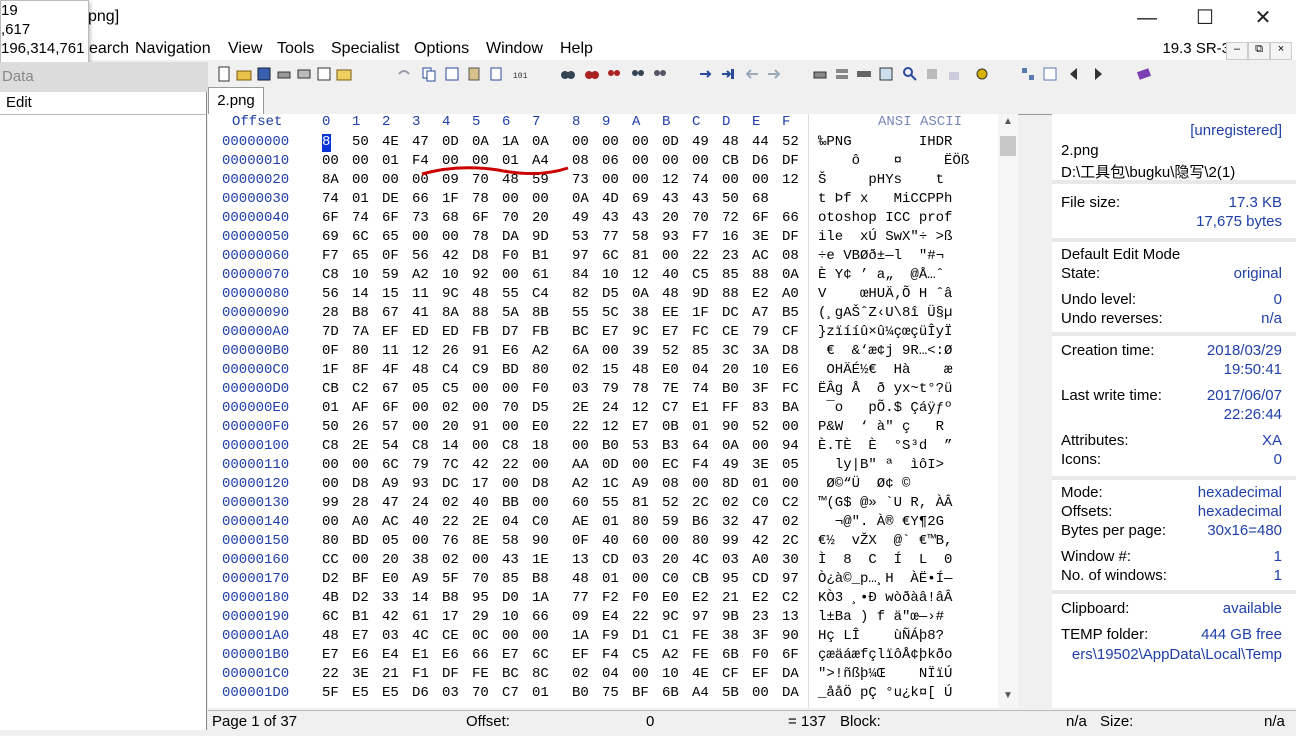 The width and height of the screenshot is (1296, 736). I want to click on hex-byte: 67, so click(390, 389).